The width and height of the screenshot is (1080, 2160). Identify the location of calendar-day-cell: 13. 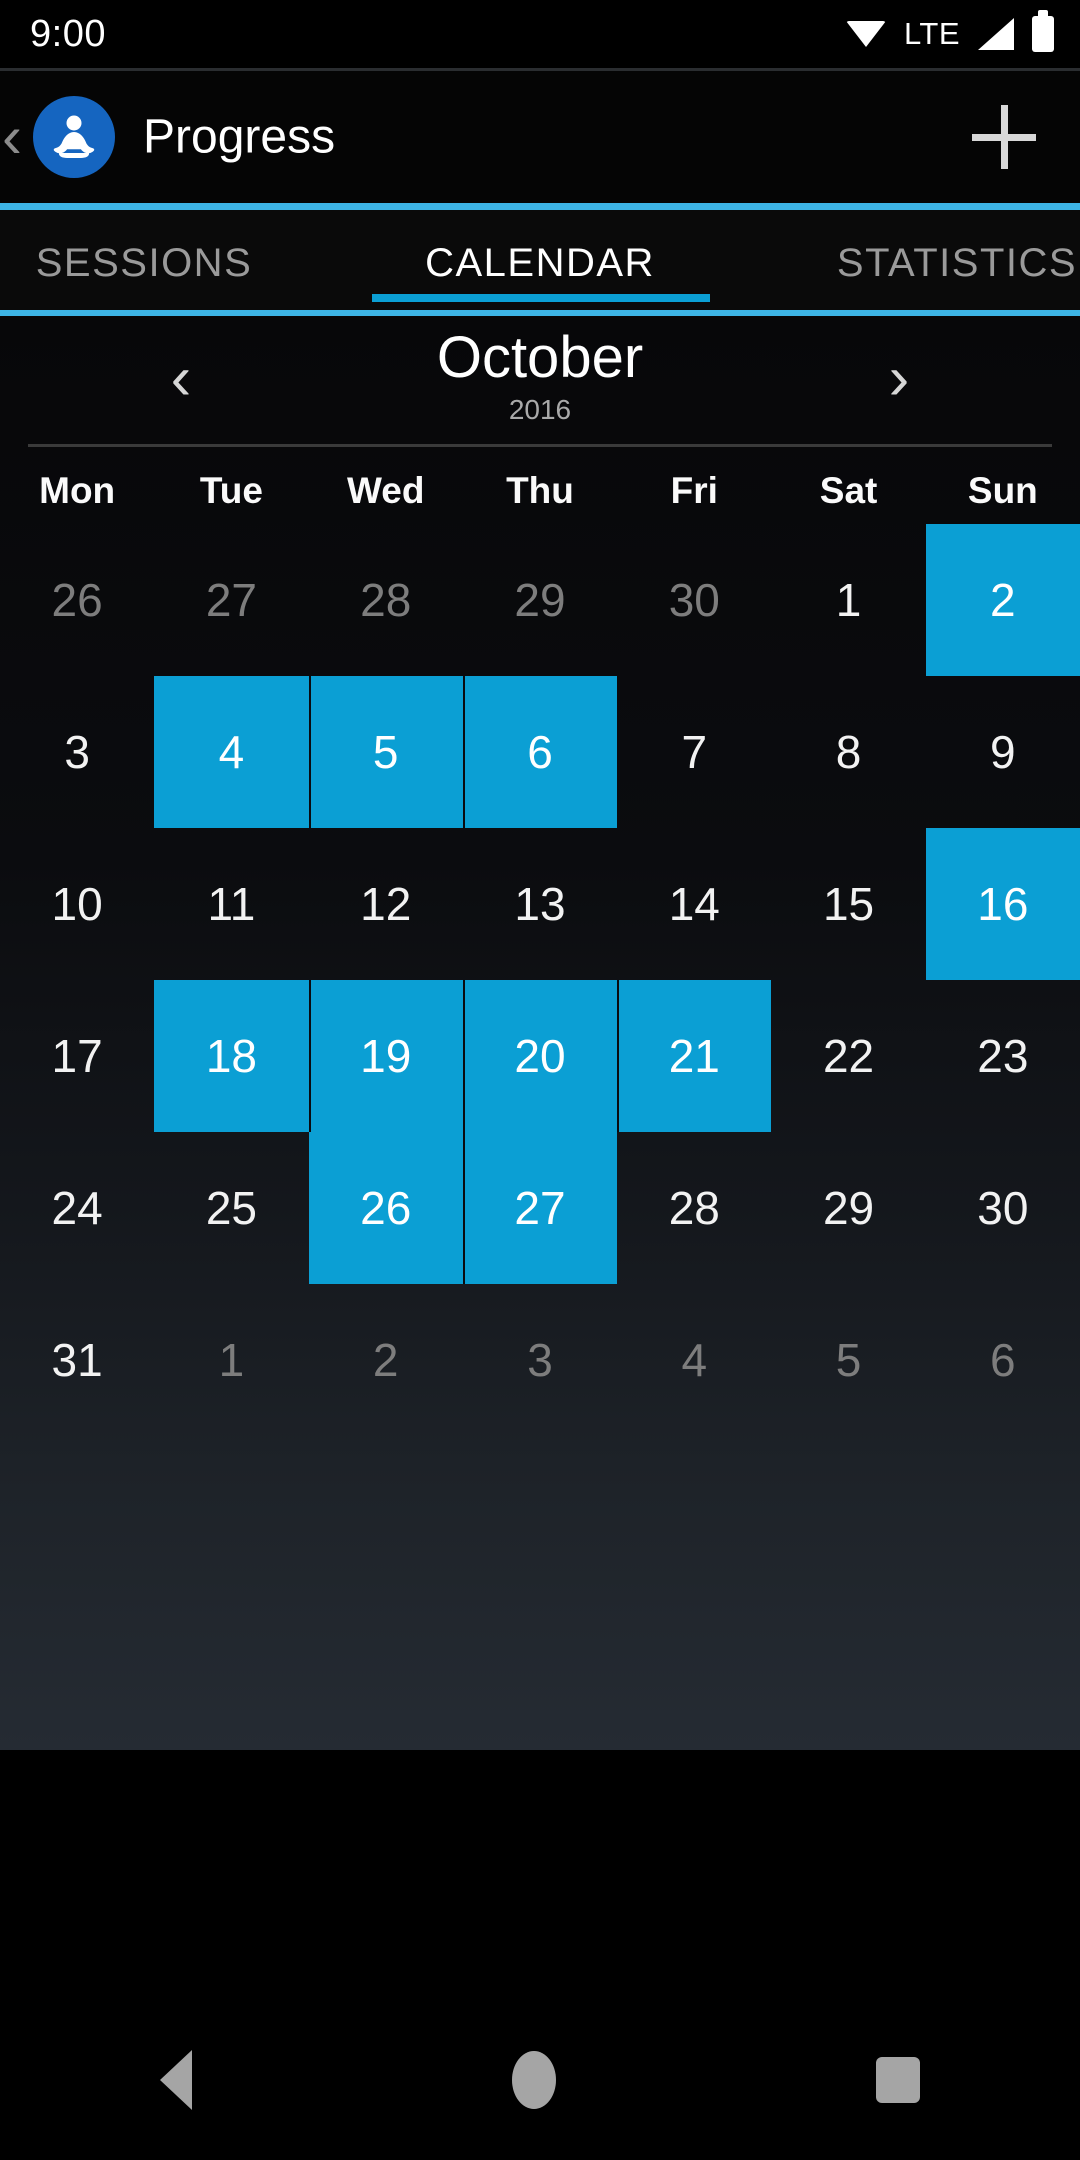
(540, 904).